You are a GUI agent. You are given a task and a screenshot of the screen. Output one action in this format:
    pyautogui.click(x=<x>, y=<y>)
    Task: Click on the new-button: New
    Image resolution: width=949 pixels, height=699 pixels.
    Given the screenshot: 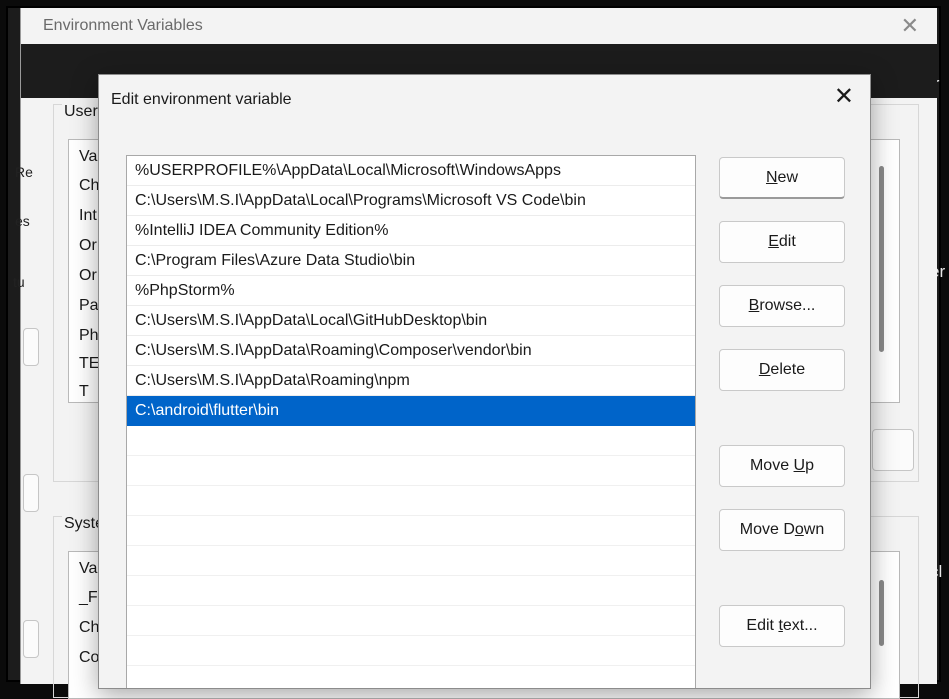 What is the action you would take?
    pyautogui.click(x=782, y=178)
    